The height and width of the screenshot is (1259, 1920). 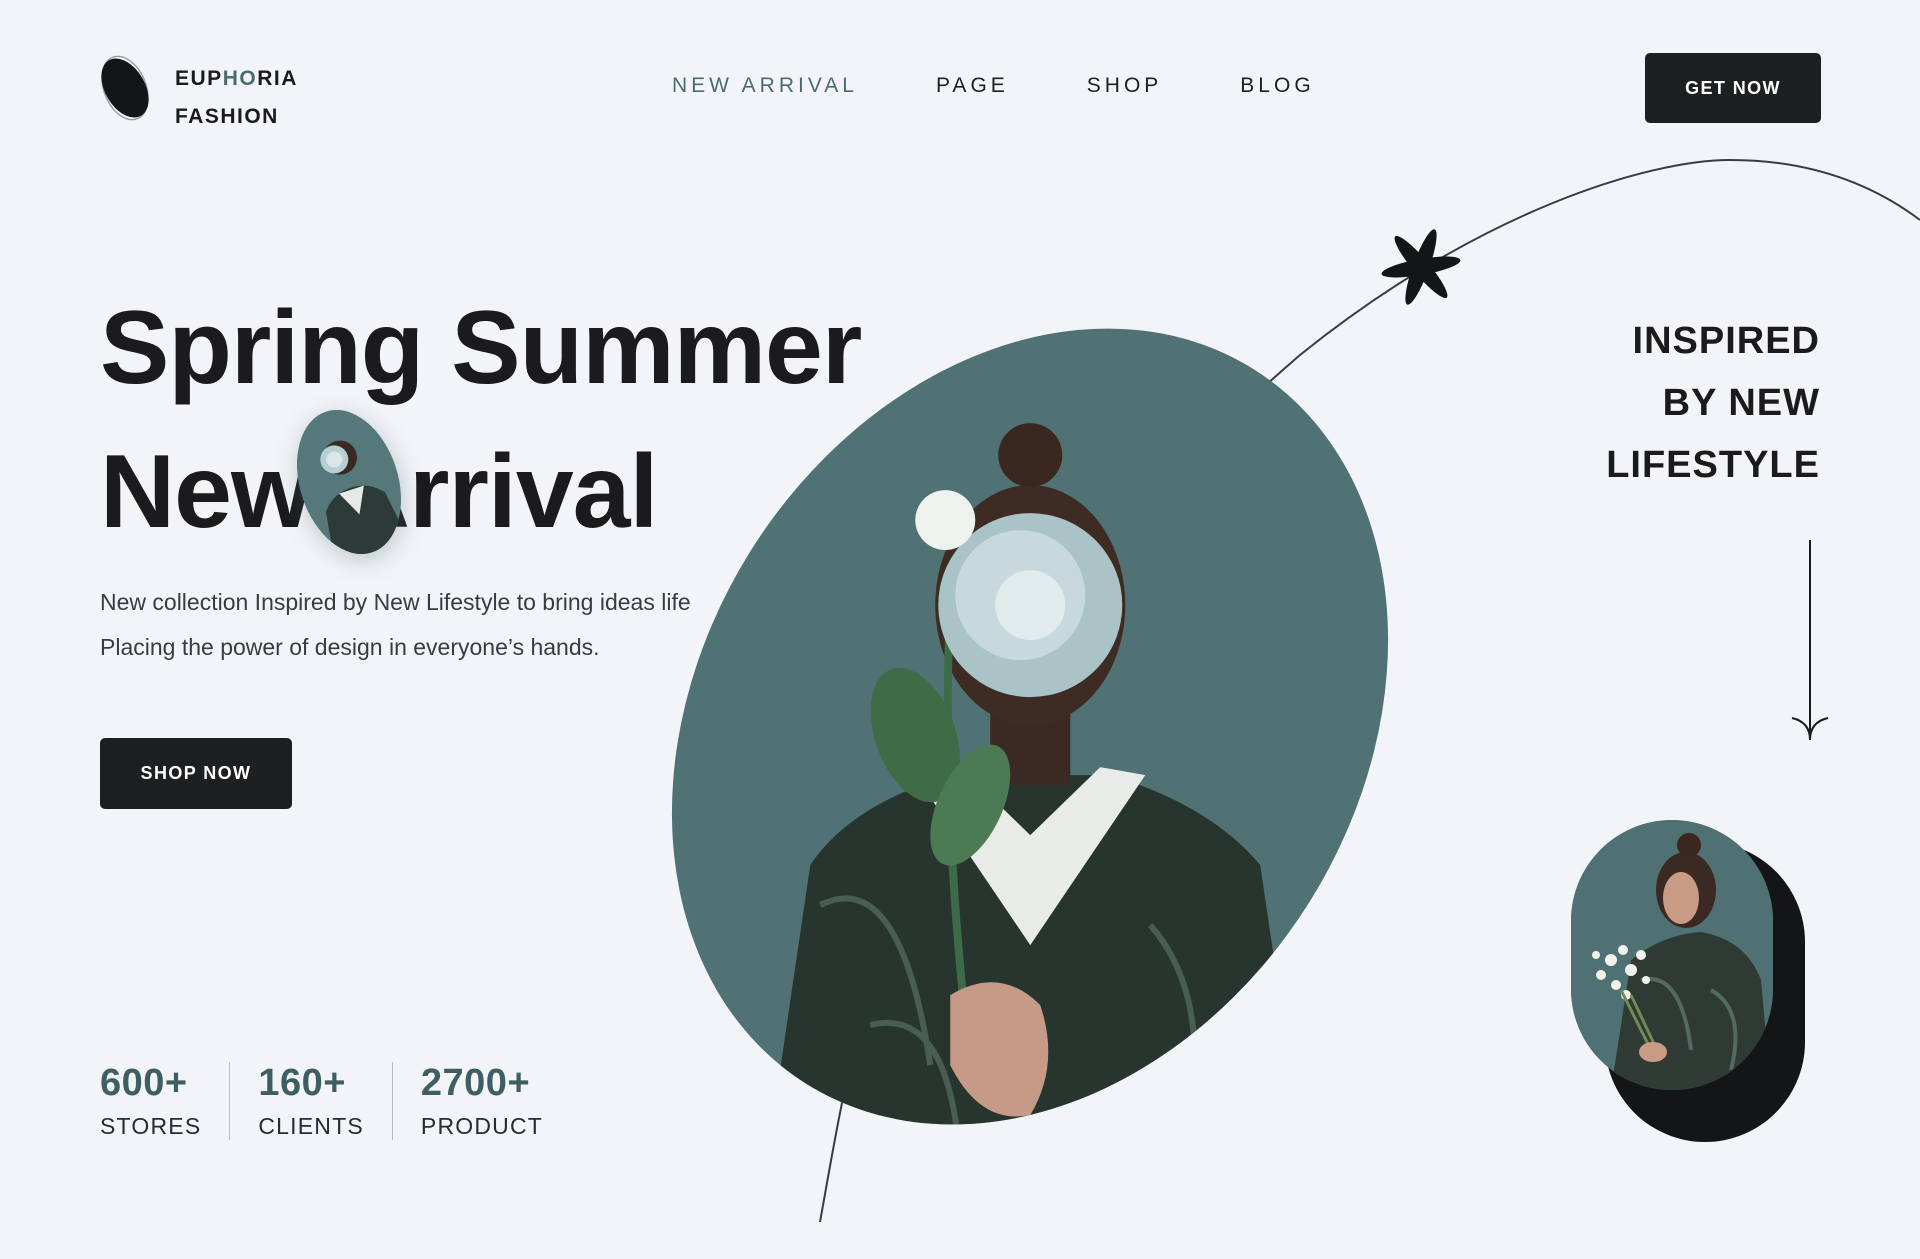 What do you see at coordinates (1421, 267) in the screenshot?
I see `asterisk-icon` at bounding box center [1421, 267].